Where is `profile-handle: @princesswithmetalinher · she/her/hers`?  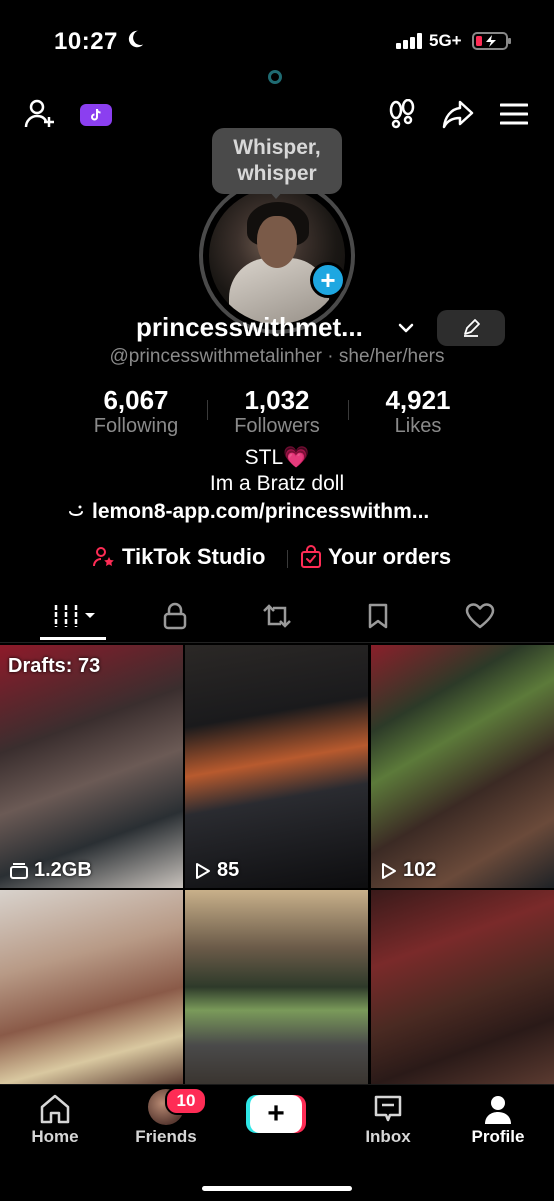 profile-handle: @princesswithmetalinher · she/her/hers is located at coordinates (277, 356).